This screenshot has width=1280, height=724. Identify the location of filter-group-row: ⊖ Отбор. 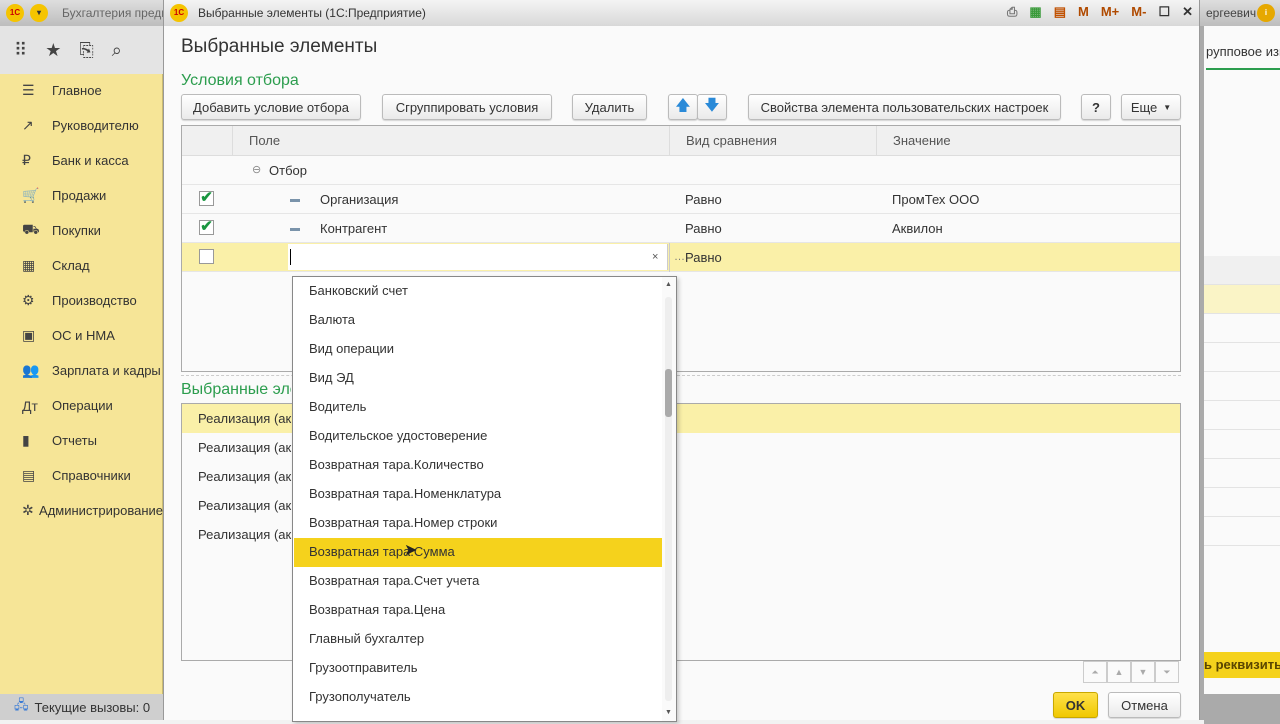
(681, 170).